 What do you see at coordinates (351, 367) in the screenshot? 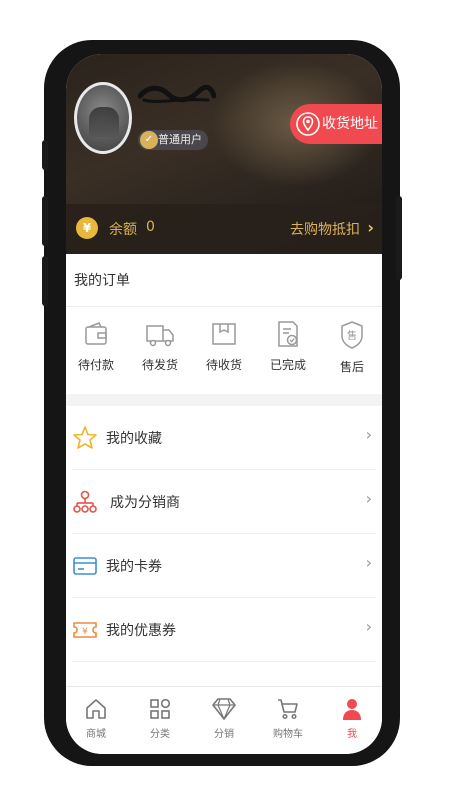
I see `order-label: 售后` at bounding box center [351, 367].